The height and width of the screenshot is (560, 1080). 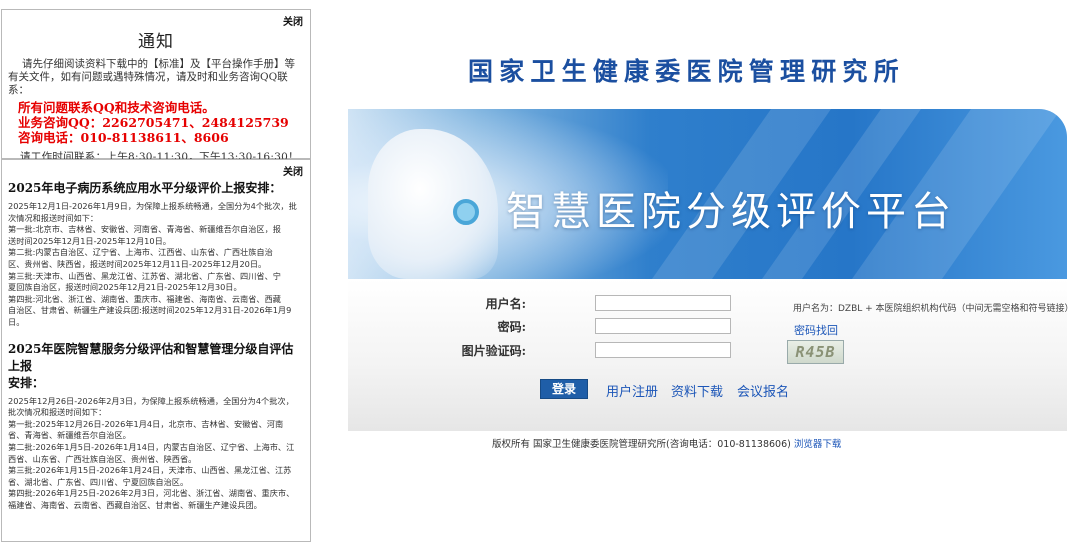 I want to click on schedule-heading: 2025年医院智慧服务分级评估和智慧管理分级自评估上报 安排：, so click(x=156, y=366).